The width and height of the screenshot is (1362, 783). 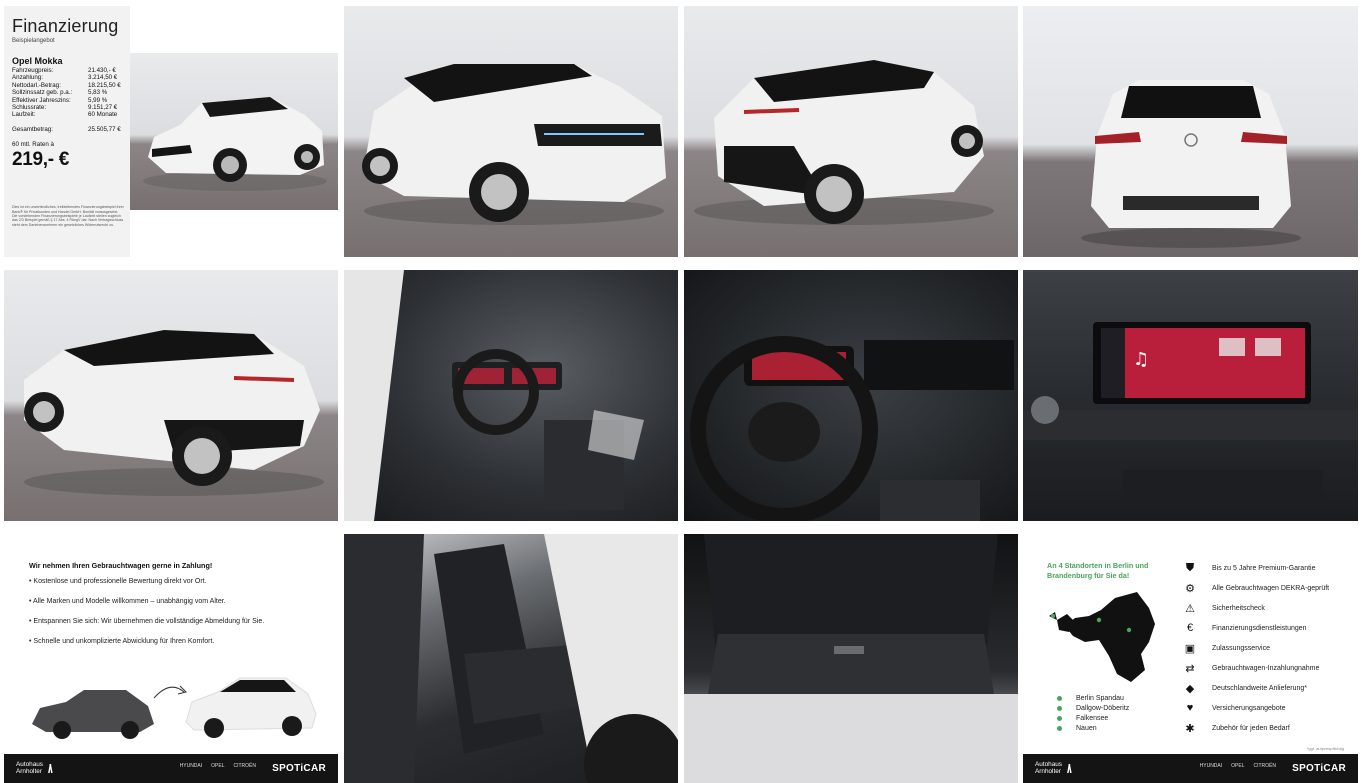 I want to click on location-item: Dallgow-Döberitz, so click(x=1093, y=708).